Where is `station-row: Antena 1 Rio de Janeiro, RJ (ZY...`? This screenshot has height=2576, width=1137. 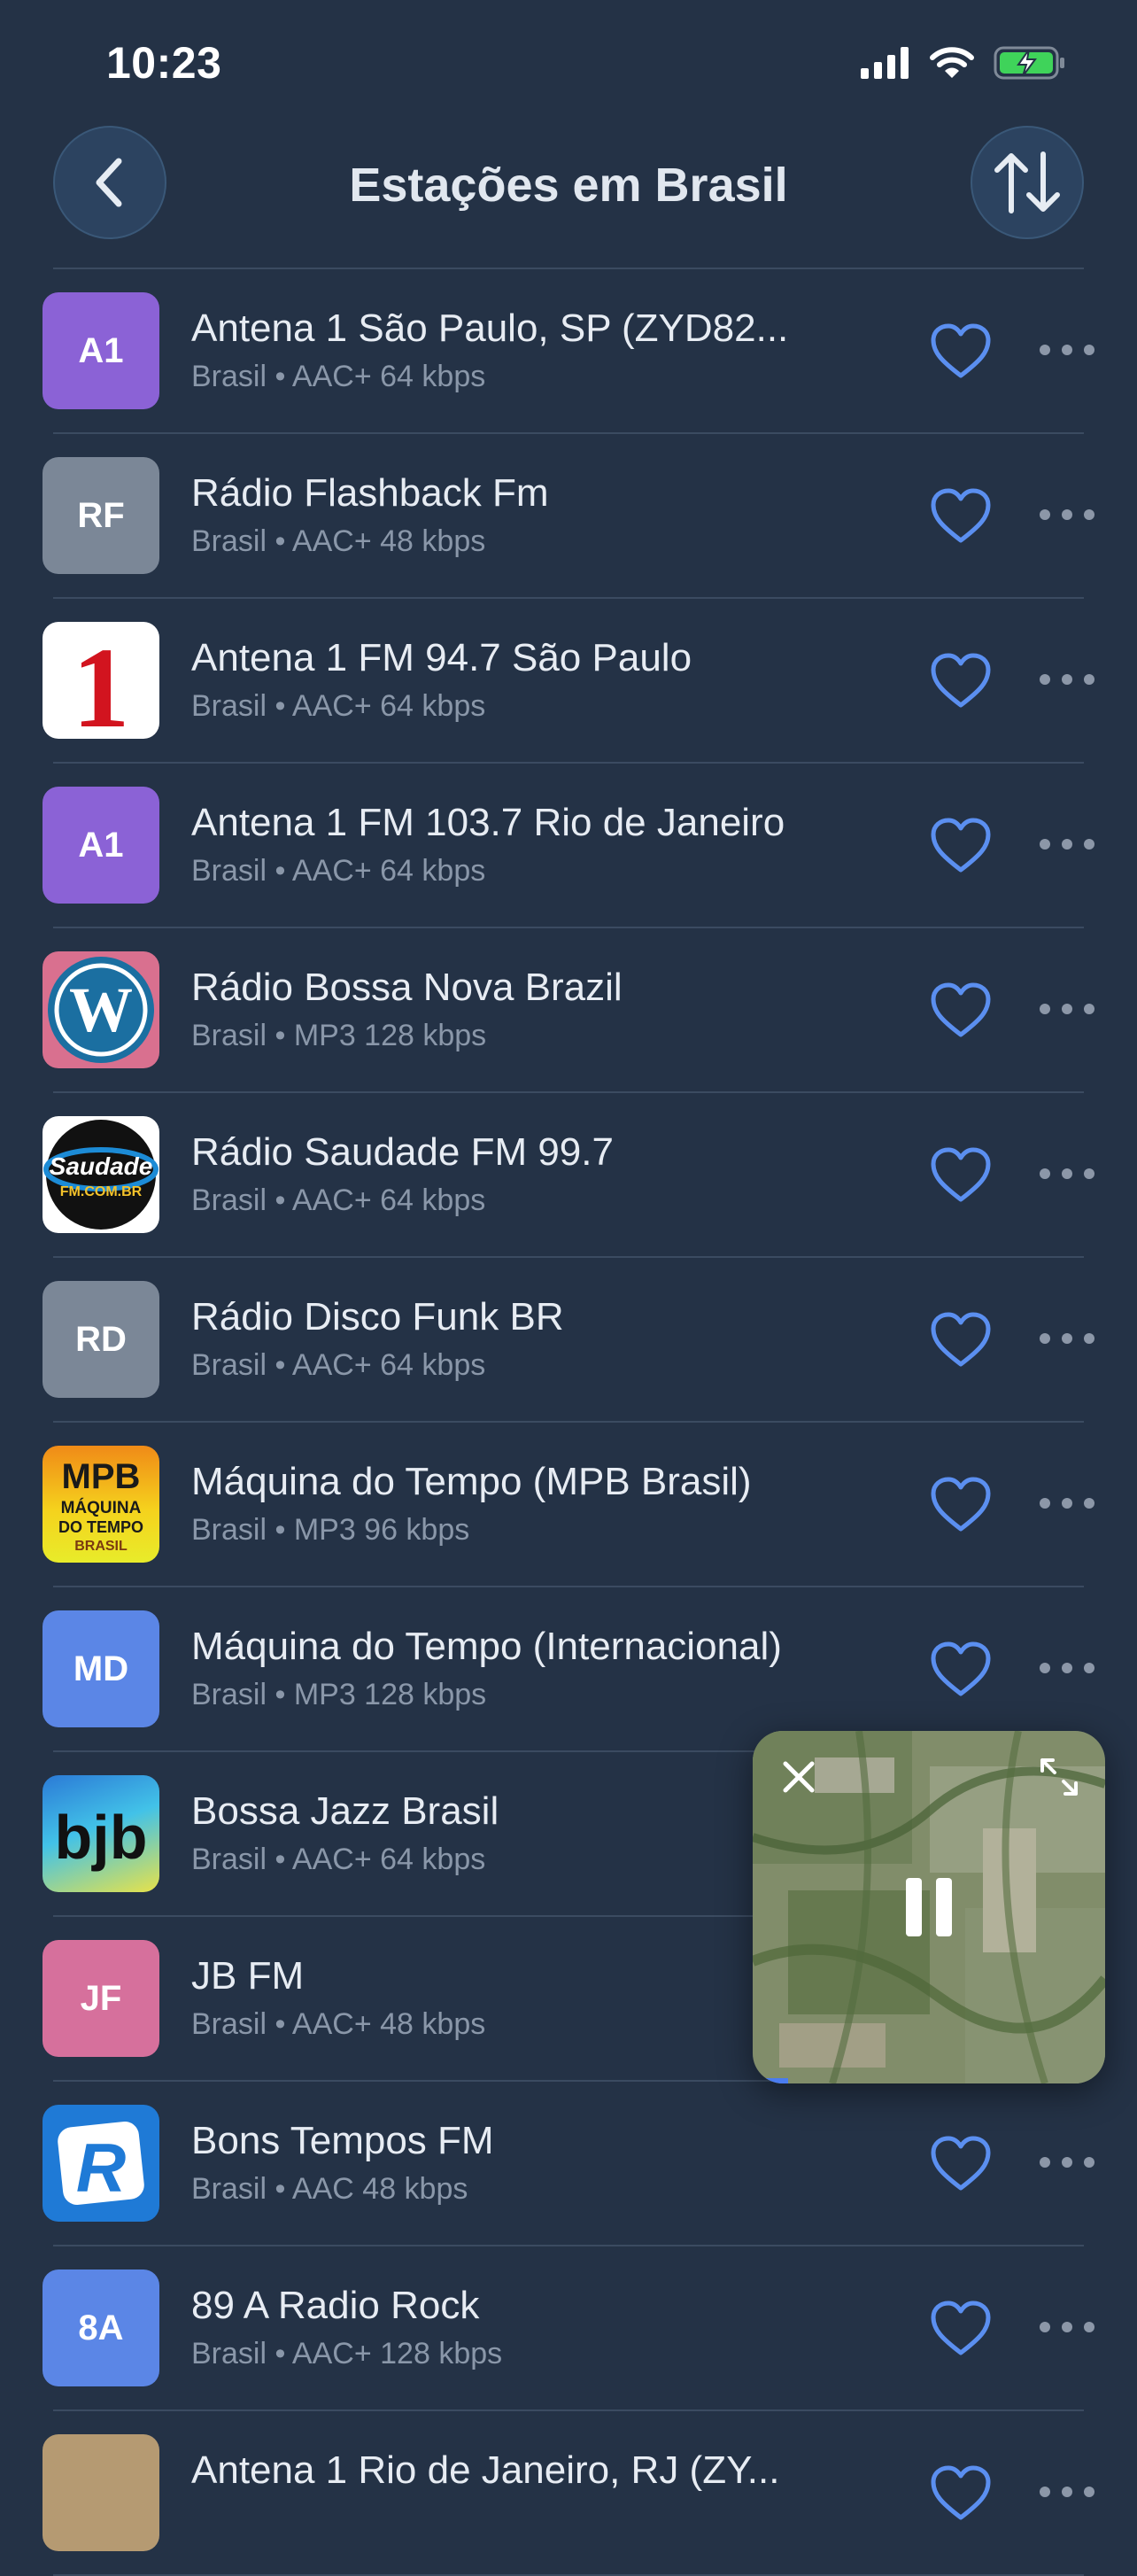
station-row: Antena 1 Rio de Janeiro, RJ (ZY... is located at coordinates (568, 2493).